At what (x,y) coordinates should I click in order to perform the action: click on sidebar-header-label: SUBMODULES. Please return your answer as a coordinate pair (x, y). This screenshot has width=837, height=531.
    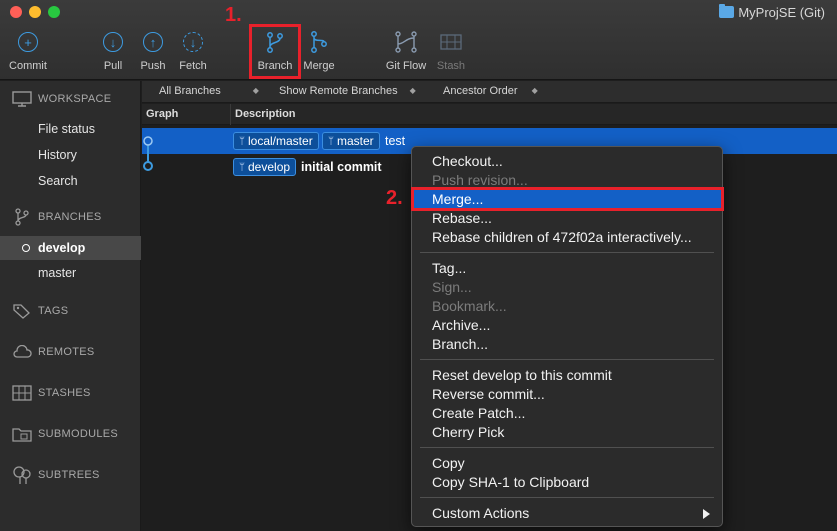
    Looking at the image, I should click on (78, 434).